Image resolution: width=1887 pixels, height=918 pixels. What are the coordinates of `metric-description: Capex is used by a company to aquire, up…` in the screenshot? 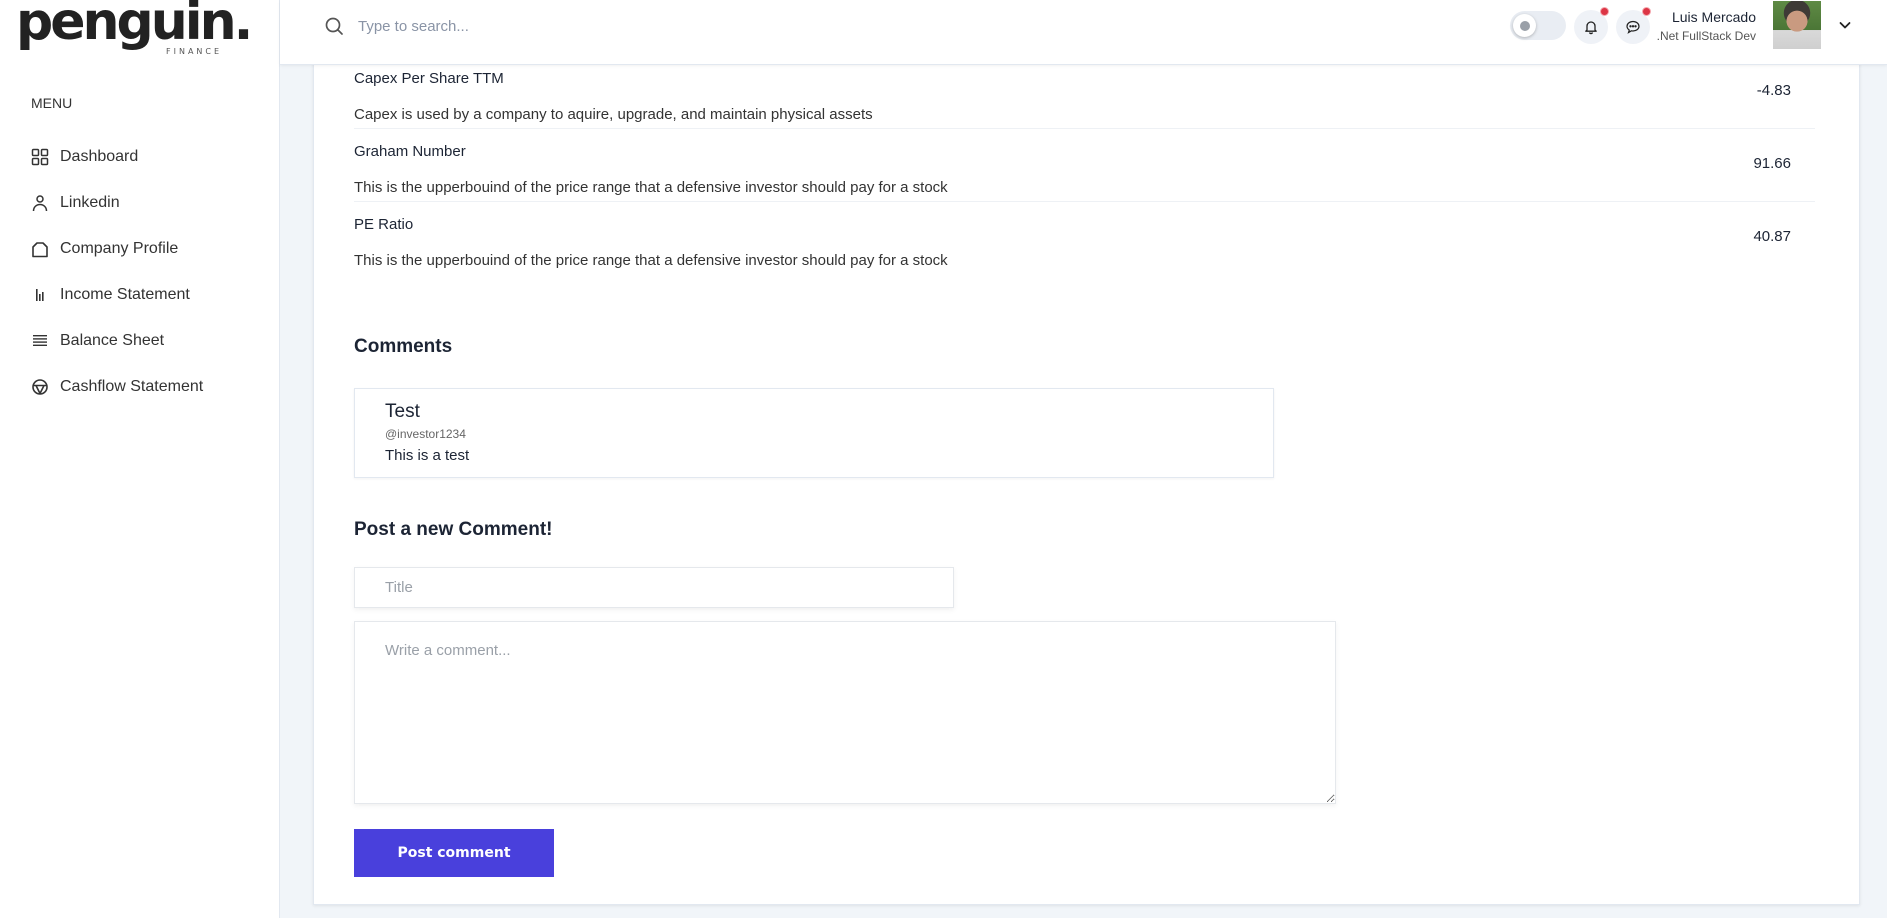 It's located at (613, 114).